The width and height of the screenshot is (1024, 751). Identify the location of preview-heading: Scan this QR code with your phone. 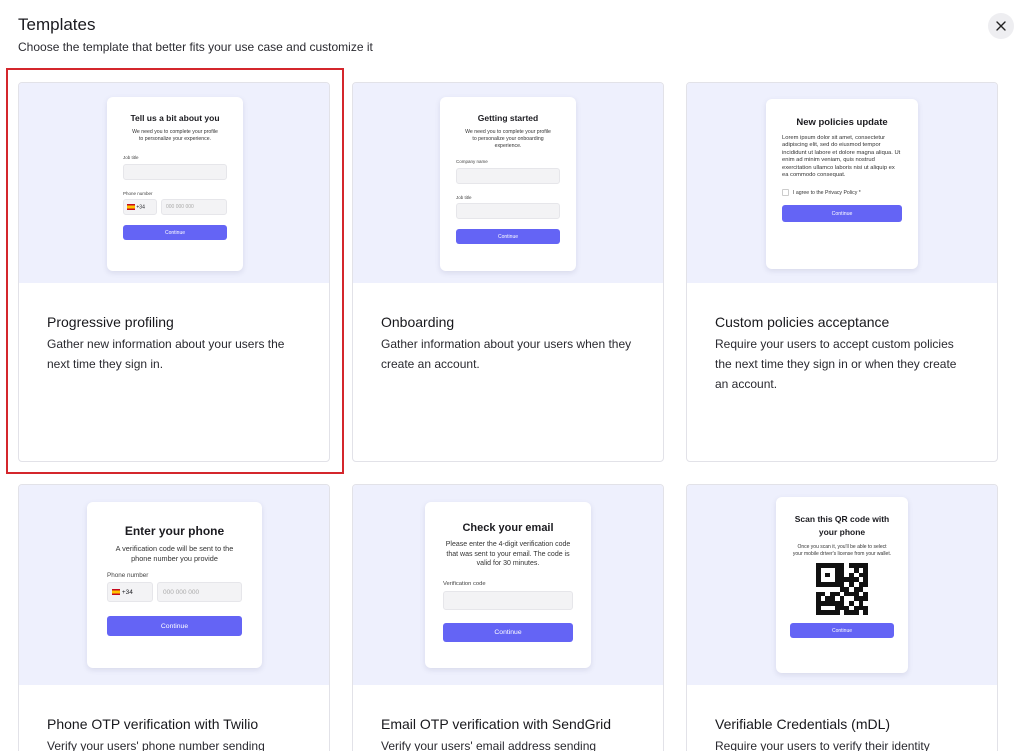
(842, 525).